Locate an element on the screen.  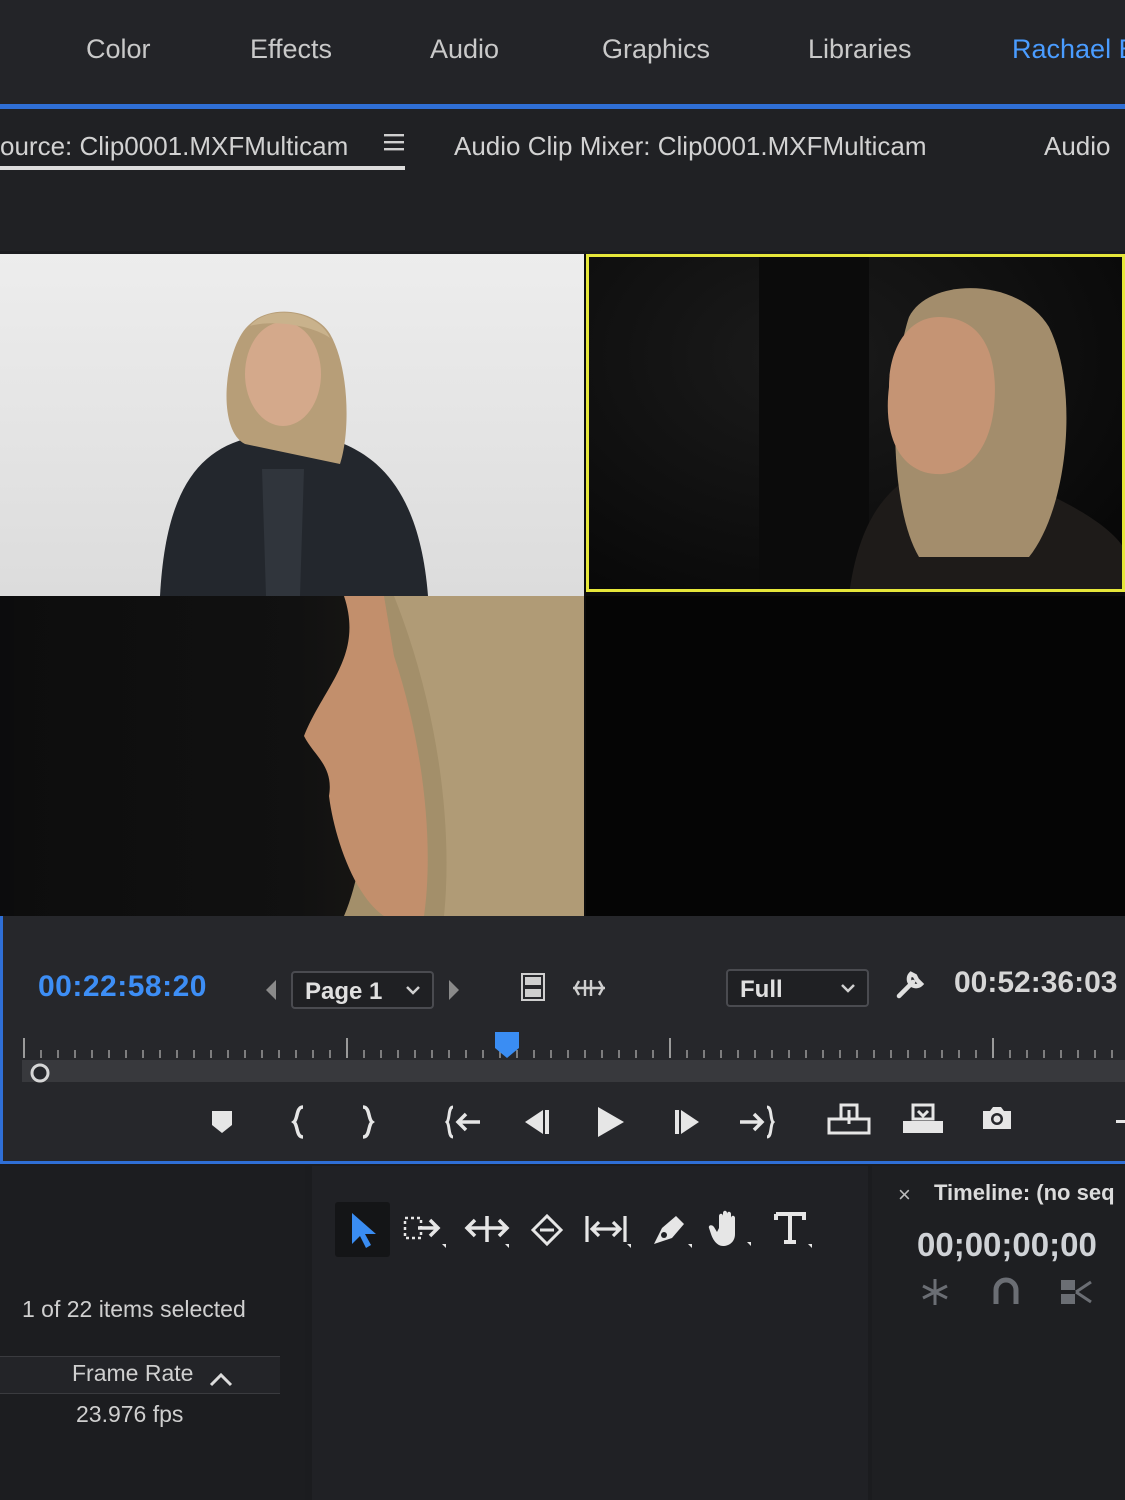
overwrite-icon is located at coordinates (923, 1119).